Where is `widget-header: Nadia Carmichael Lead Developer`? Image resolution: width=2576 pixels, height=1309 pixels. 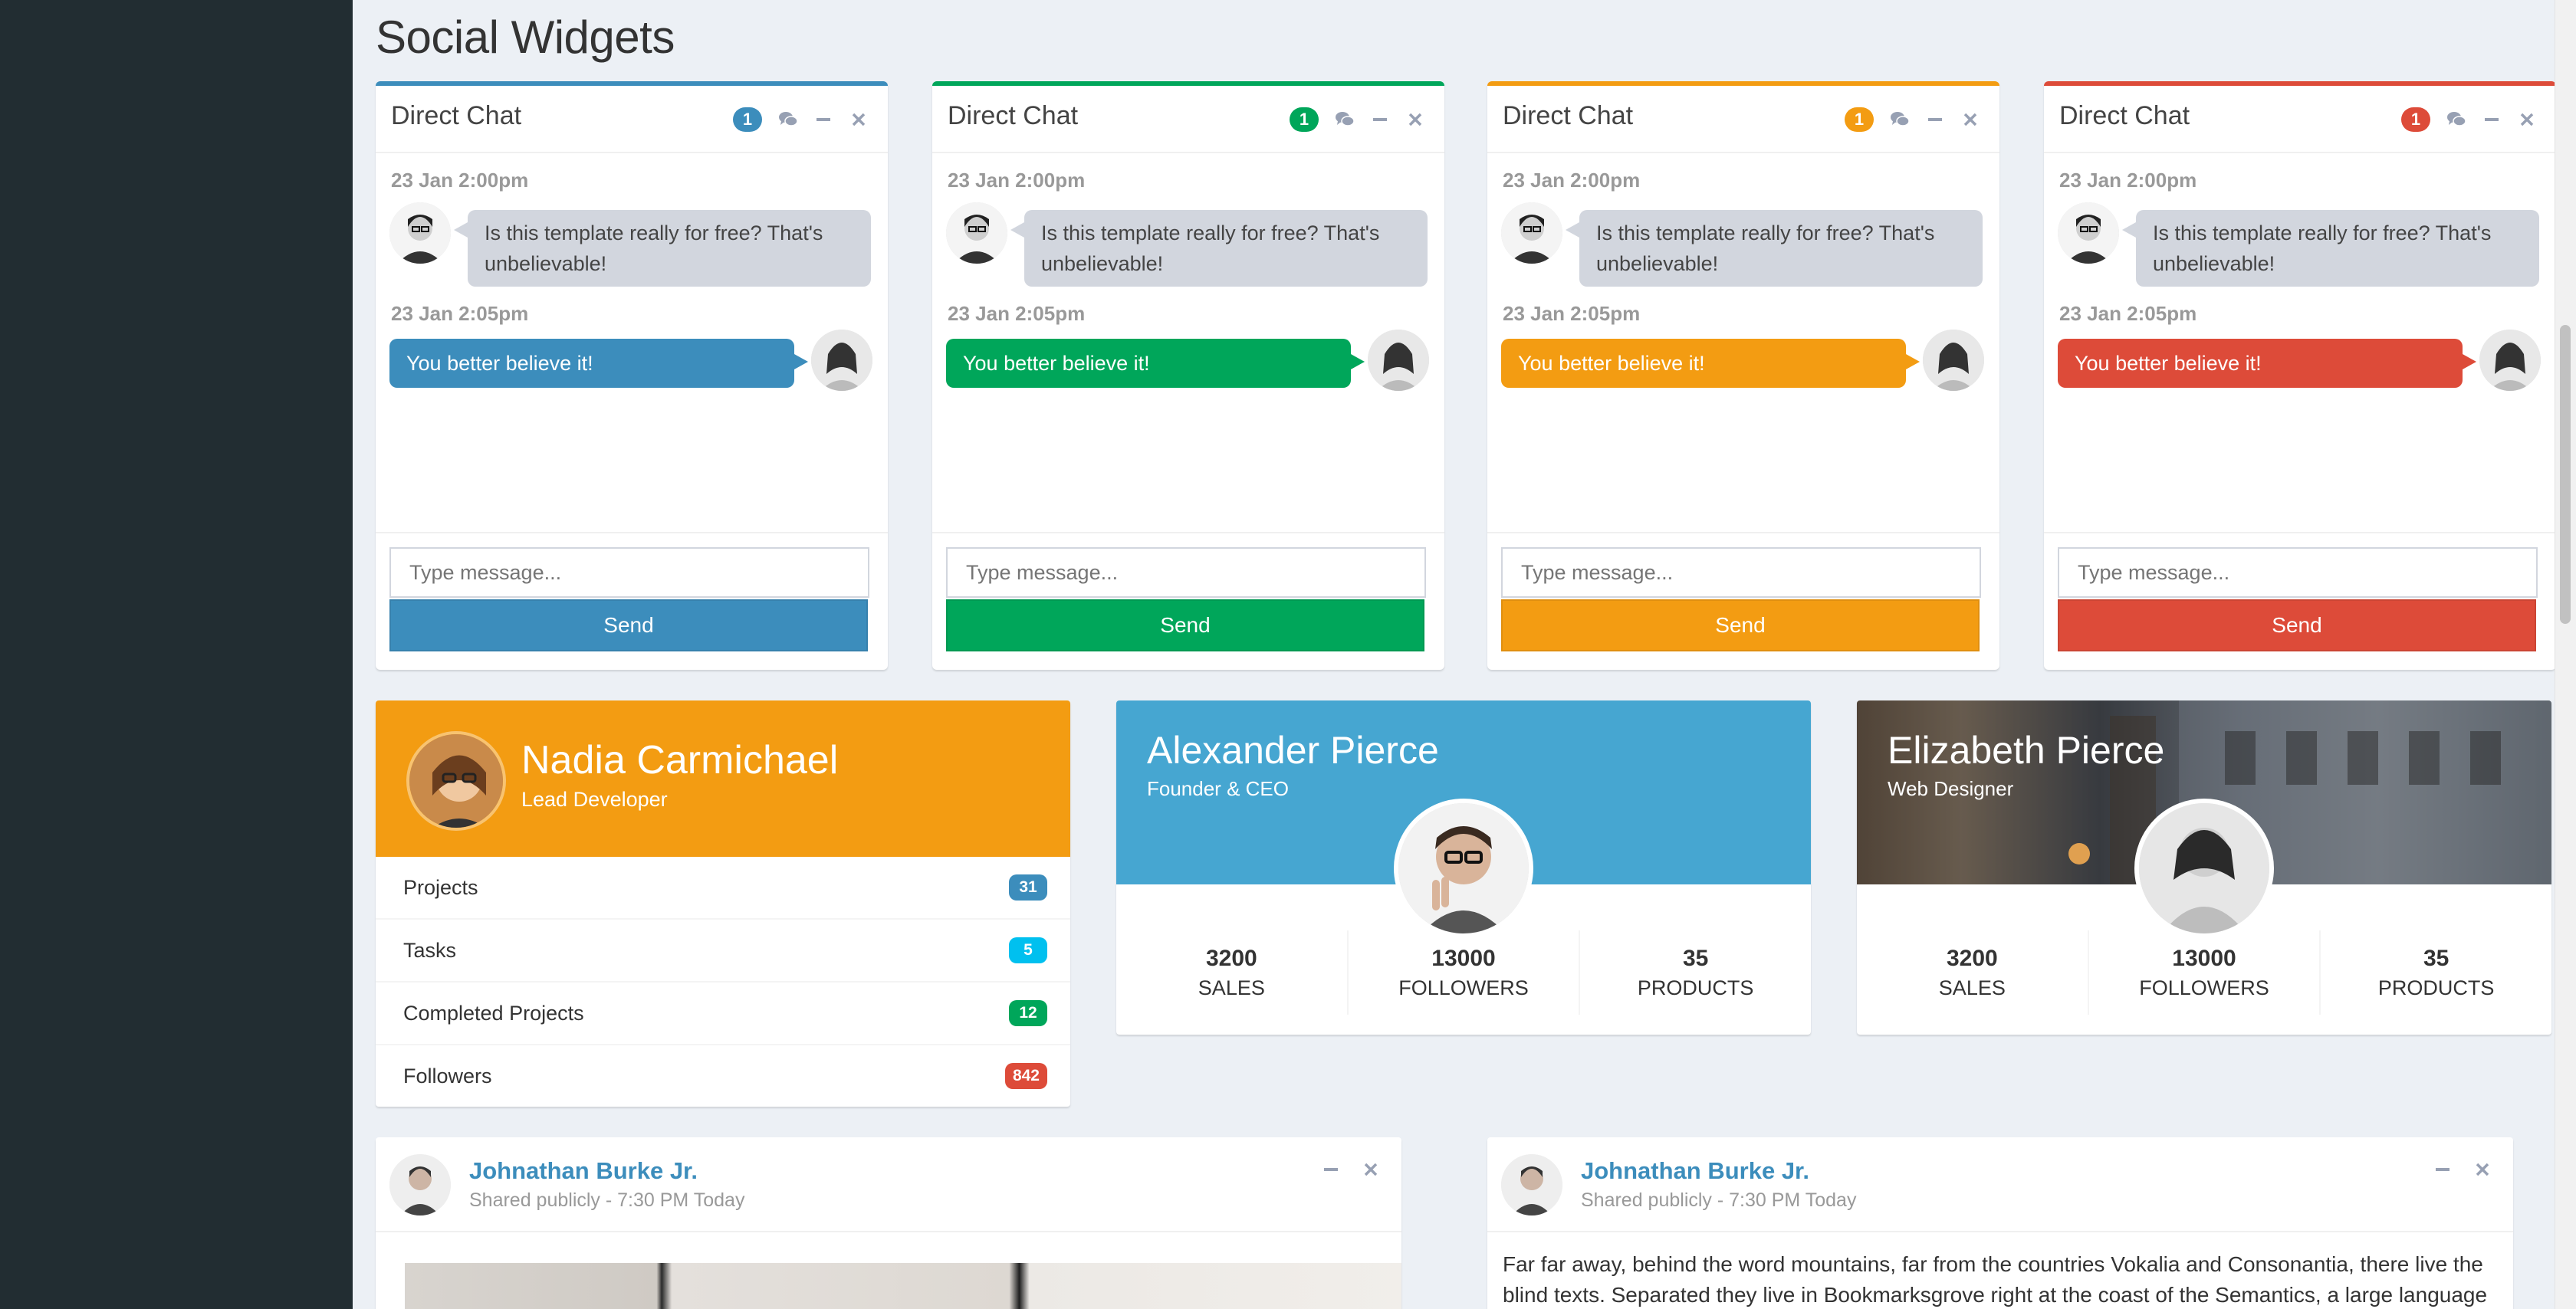 widget-header: Nadia Carmichael Lead Developer is located at coordinates (723, 779).